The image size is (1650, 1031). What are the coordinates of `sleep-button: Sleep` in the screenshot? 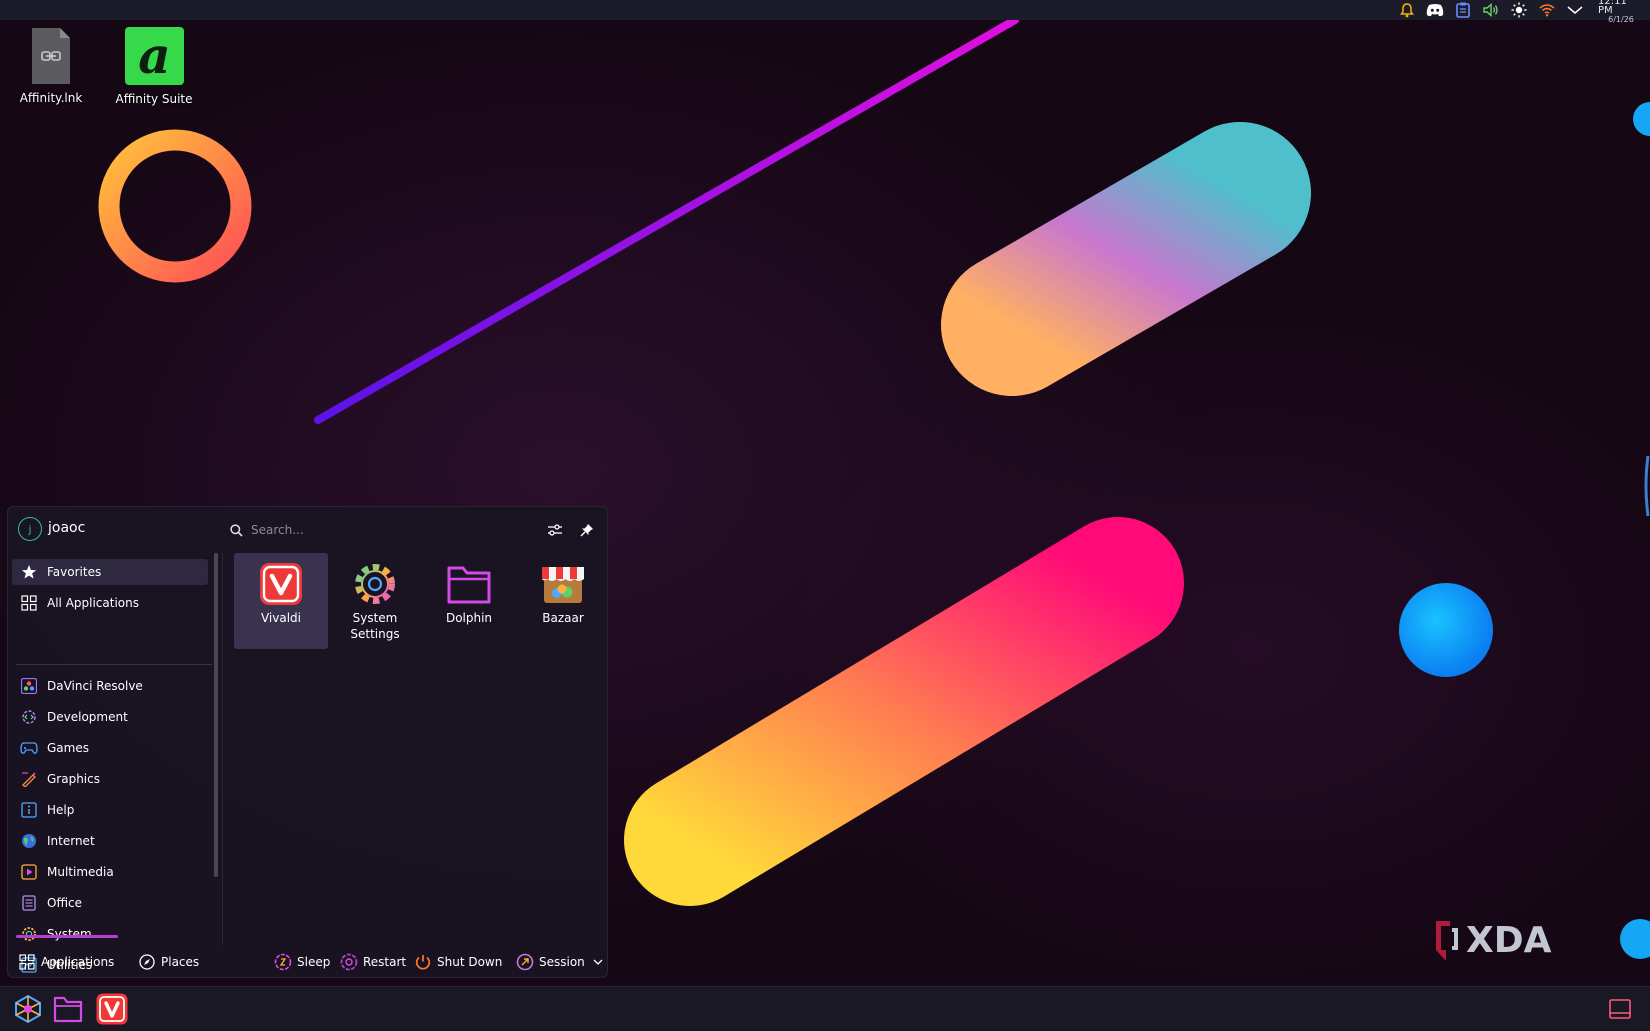 It's located at (302, 962).